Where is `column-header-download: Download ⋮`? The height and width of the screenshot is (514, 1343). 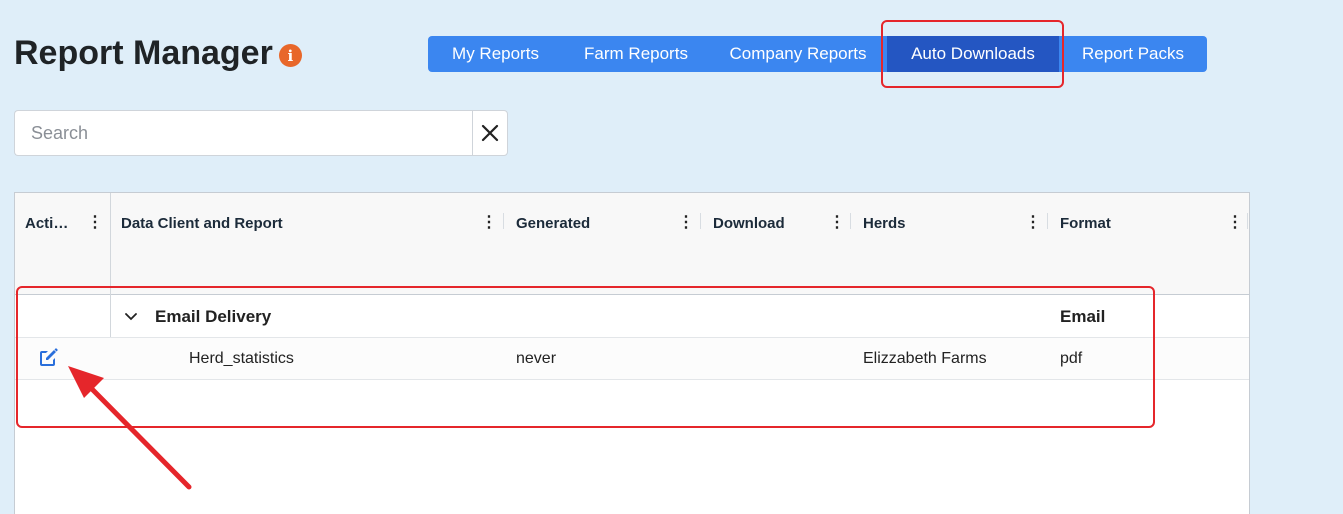
column-header-download: Download ⋮ is located at coordinates (788, 223).